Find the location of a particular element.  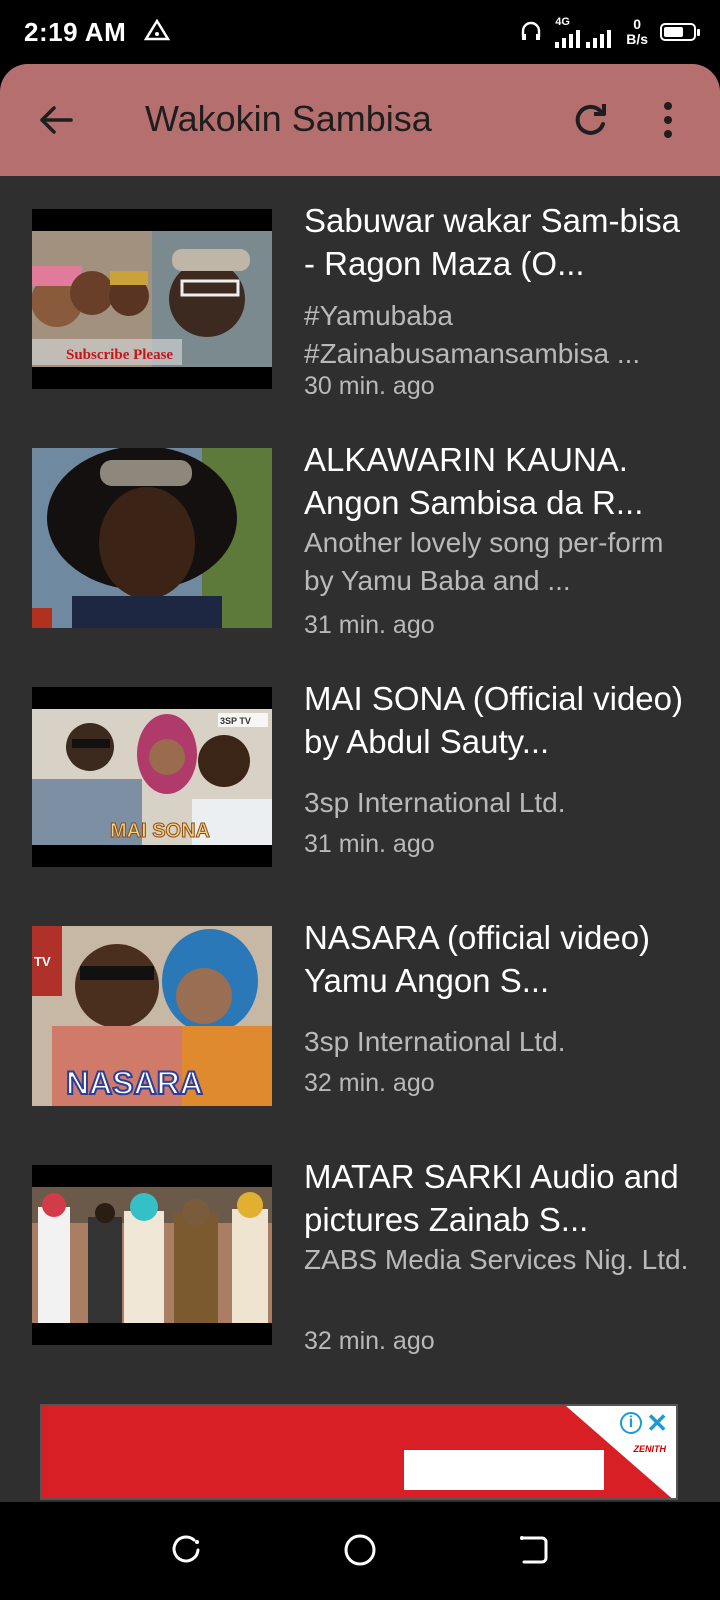

status-time: 2:19 AM is located at coordinates (75, 31).